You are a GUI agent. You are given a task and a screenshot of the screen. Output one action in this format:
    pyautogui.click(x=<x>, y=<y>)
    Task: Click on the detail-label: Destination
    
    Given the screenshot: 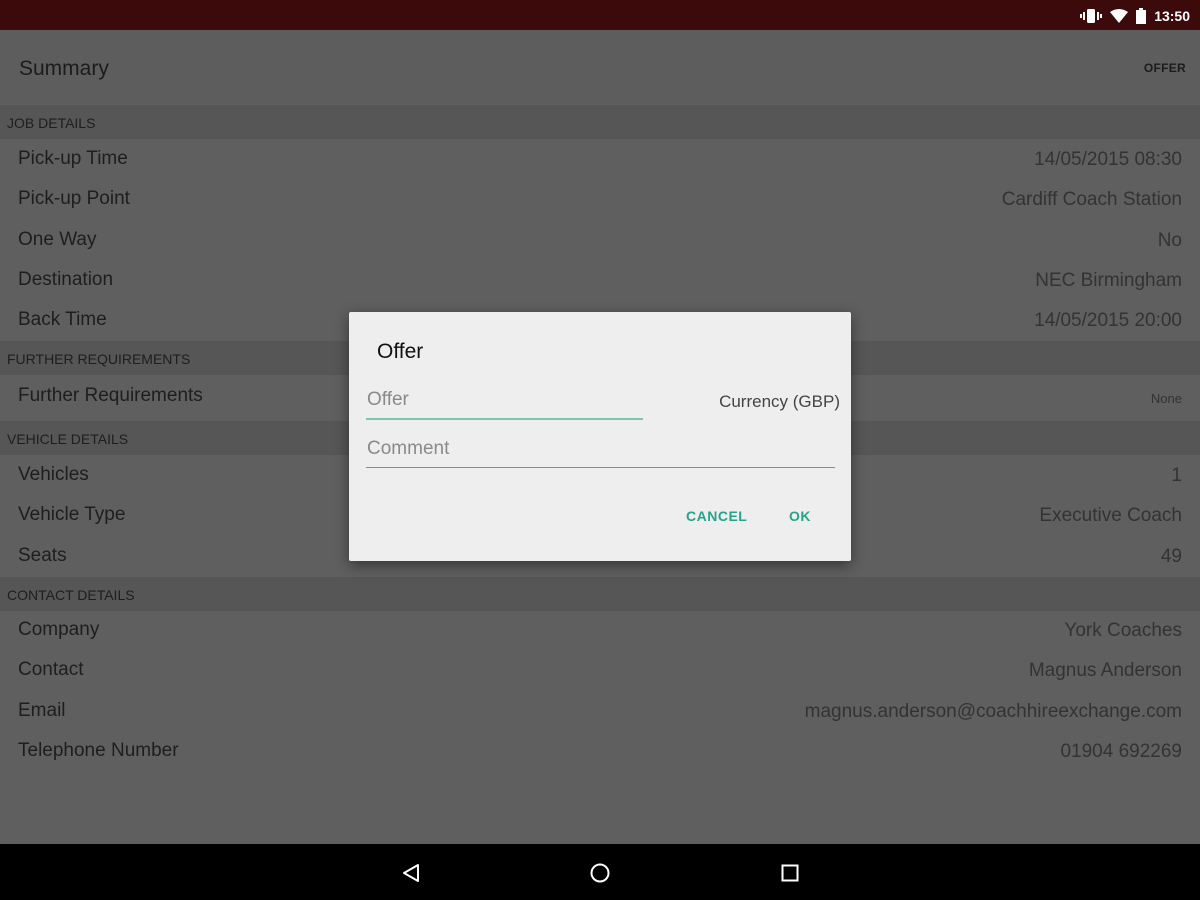 What is the action you would take?
    pyautogui.click(x=66, y=279)
    